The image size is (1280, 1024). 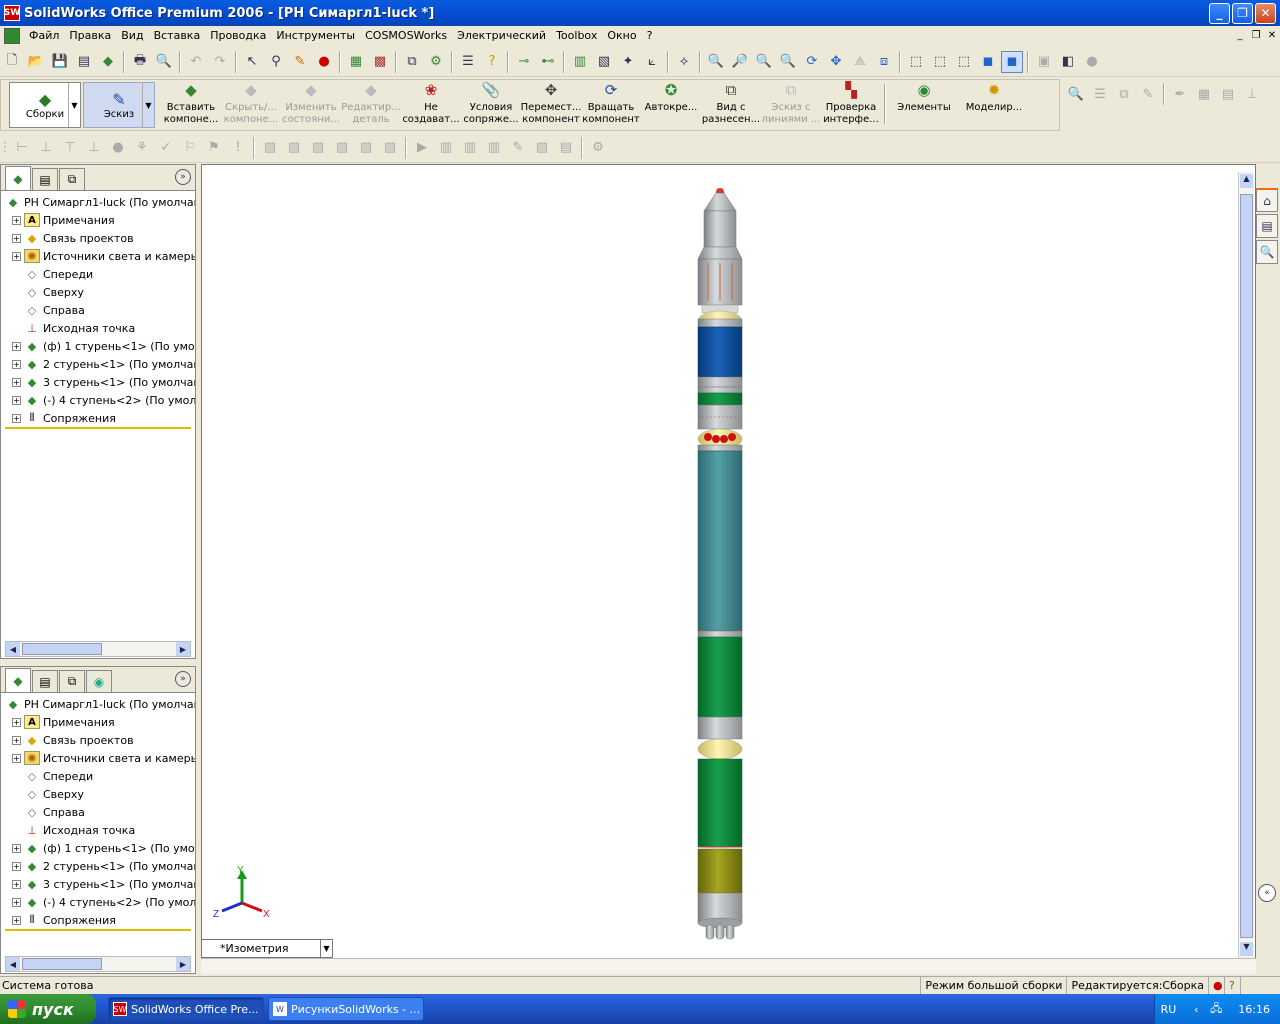 I want to click on stamp-icon: ⊥, so click(x=1252, y=94).